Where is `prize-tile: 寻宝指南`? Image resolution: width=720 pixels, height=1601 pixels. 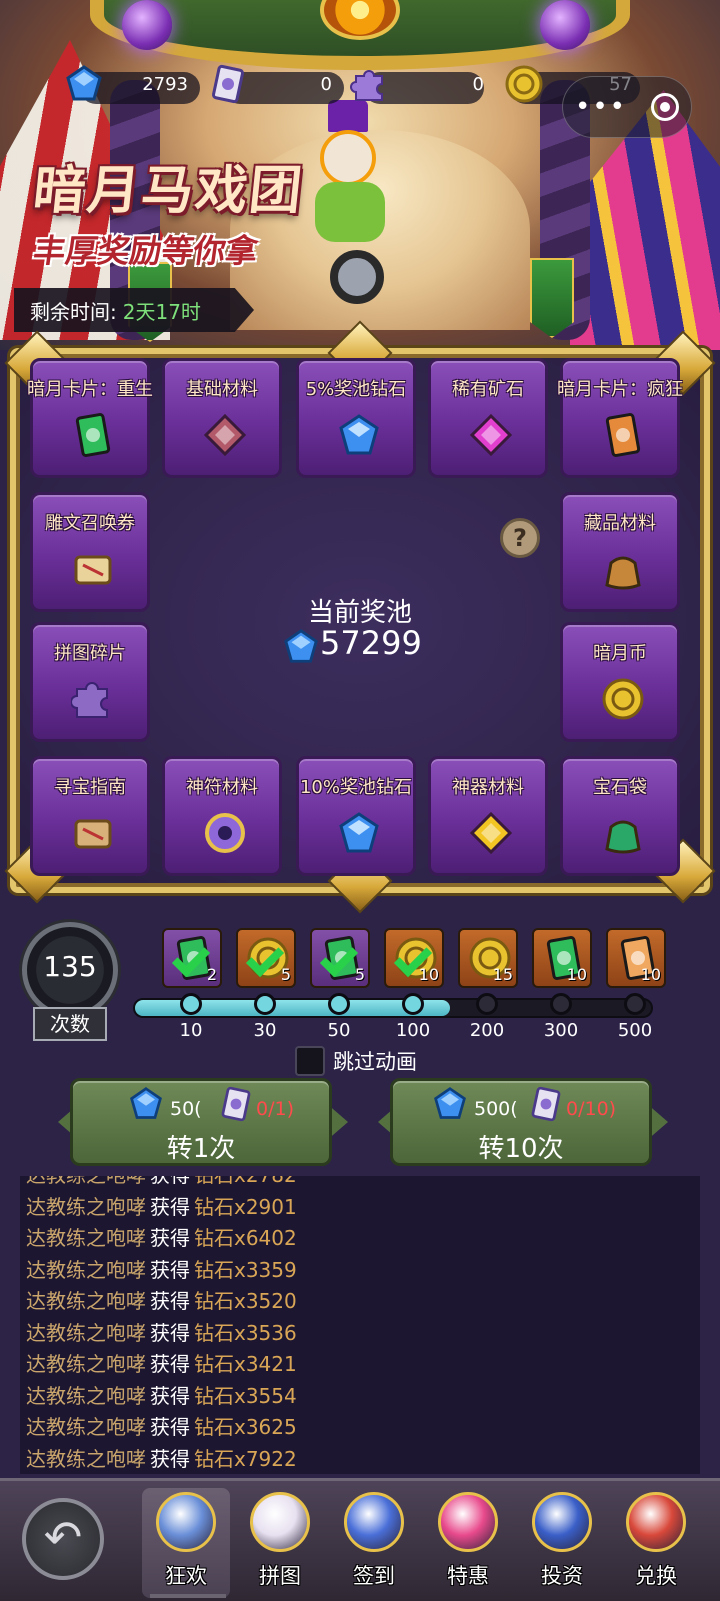
prize-tile: 寻宝指南 is located at coordinates (90, 816).